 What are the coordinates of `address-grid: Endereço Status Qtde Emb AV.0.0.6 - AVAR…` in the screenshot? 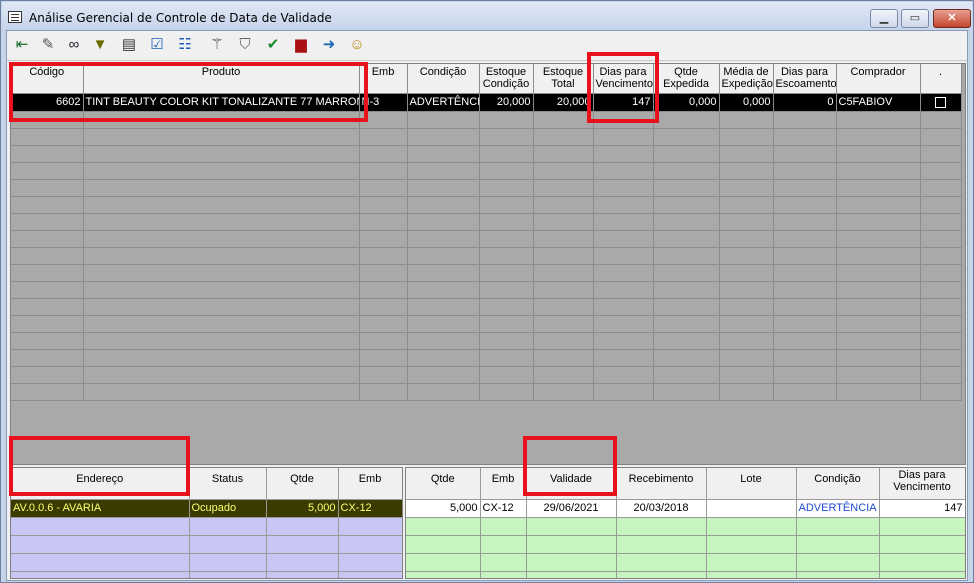 It's located at (206, 523).